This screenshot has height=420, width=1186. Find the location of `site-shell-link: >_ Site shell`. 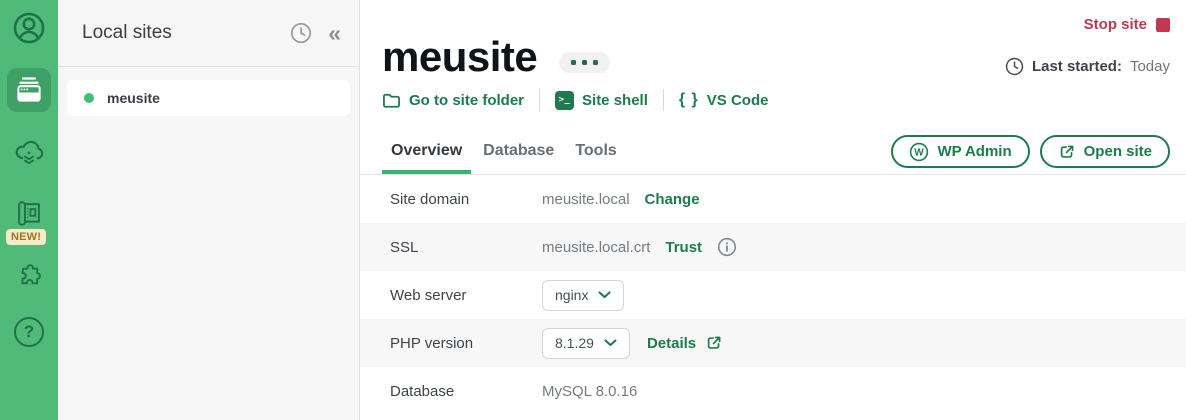

site-shell-link: >_ Site shell is located at coordinates (601, 100).